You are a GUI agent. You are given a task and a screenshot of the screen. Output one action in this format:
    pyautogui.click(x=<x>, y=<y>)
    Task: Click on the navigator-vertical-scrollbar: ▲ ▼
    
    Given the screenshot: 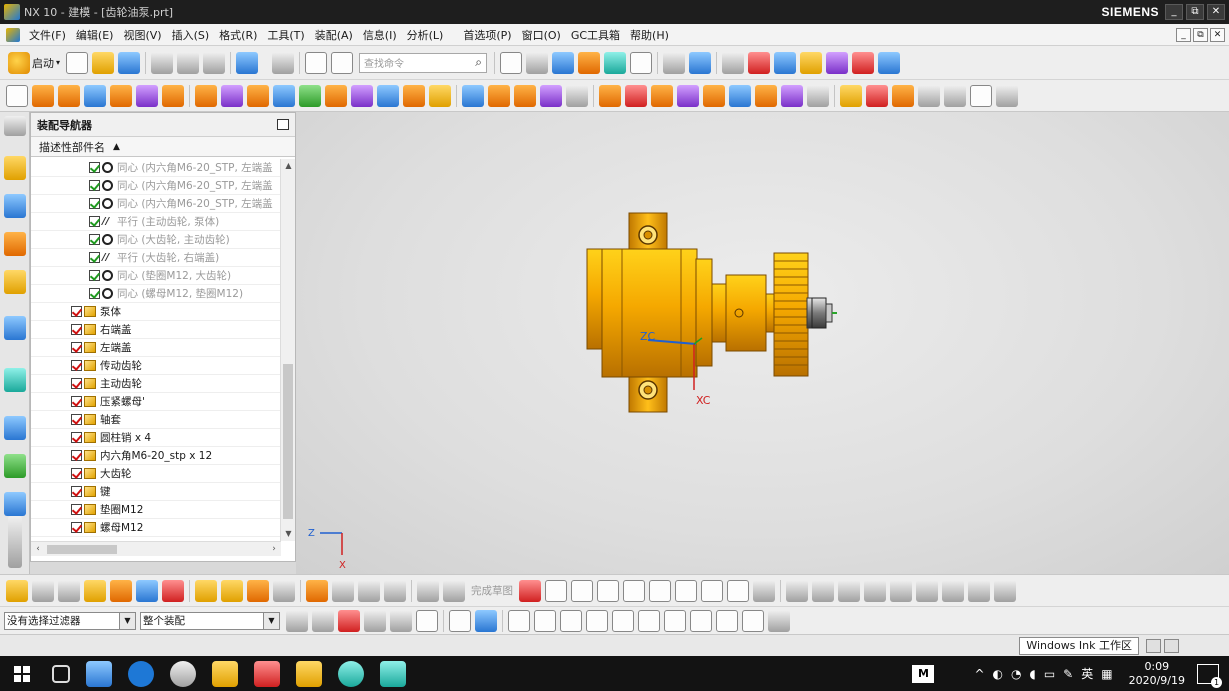 What is the action you would take?
    pyautogui.click(x=287, y=350)
    